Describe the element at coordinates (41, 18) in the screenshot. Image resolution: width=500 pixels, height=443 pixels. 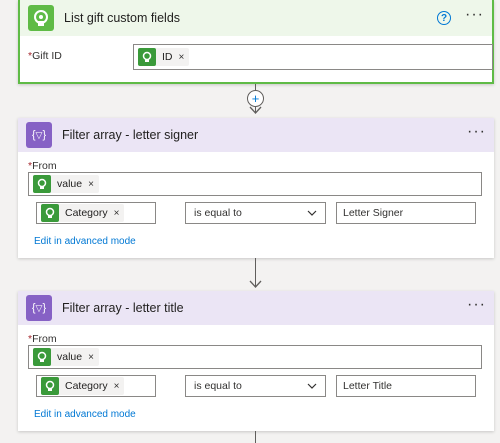
I see `connector-app-icon` at that location.